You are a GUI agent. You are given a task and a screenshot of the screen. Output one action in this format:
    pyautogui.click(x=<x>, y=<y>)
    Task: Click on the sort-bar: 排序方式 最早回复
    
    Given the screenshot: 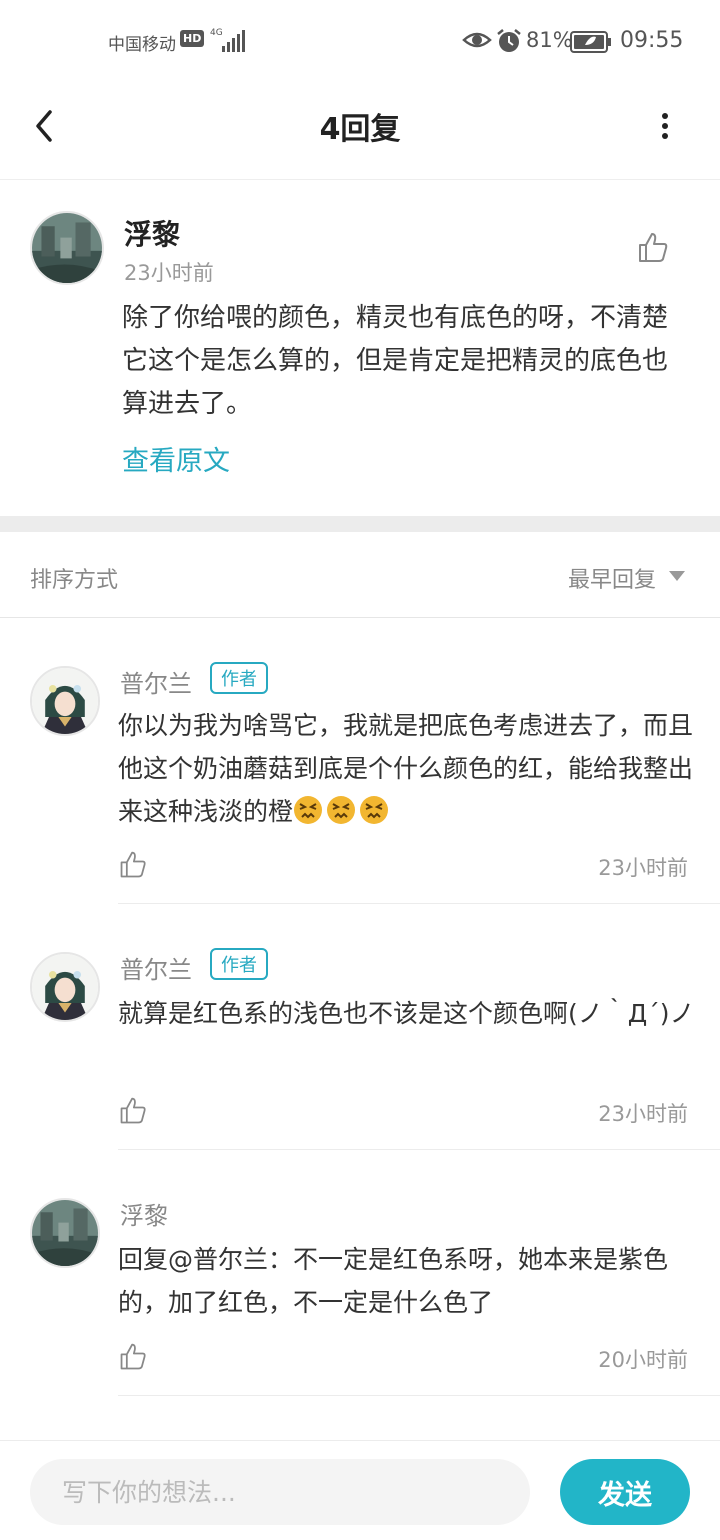 What is the action you would take?
    pyautogui.click(x=360, y=575)
    